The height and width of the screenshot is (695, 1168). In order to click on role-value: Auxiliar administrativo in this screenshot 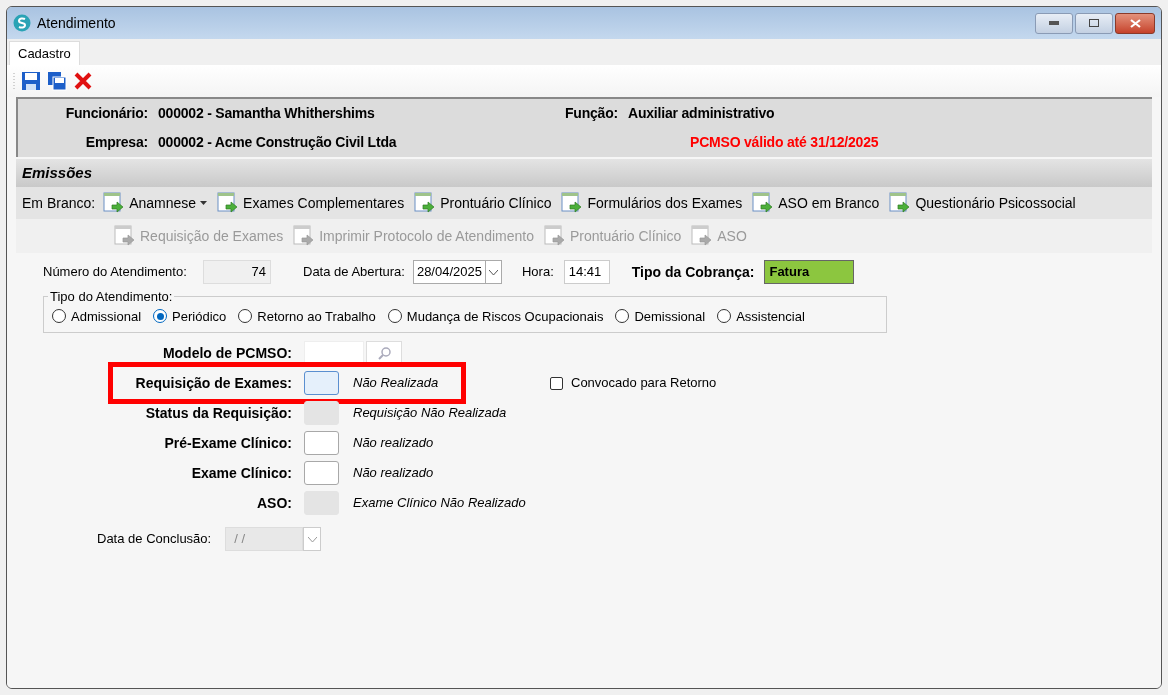, I will do `click(702, 113)`.